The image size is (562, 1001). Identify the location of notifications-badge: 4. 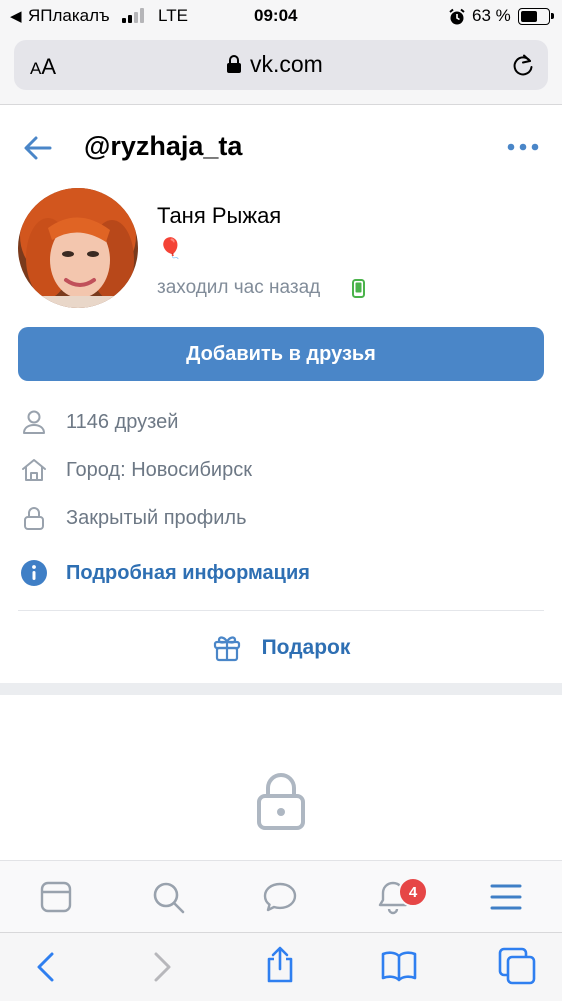
(413, 892).